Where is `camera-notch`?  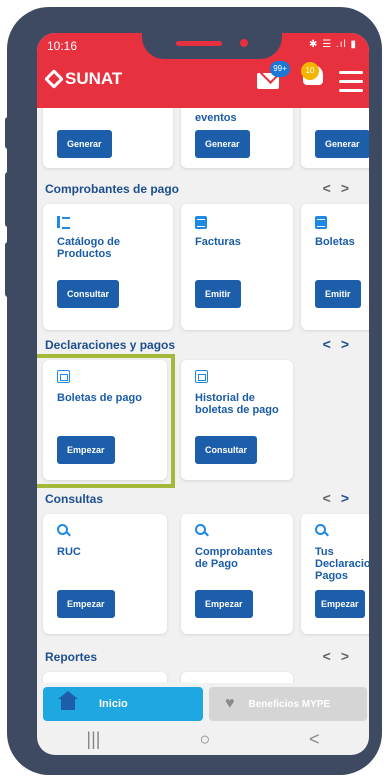 camera-notch is located at coordinates (212, 46).